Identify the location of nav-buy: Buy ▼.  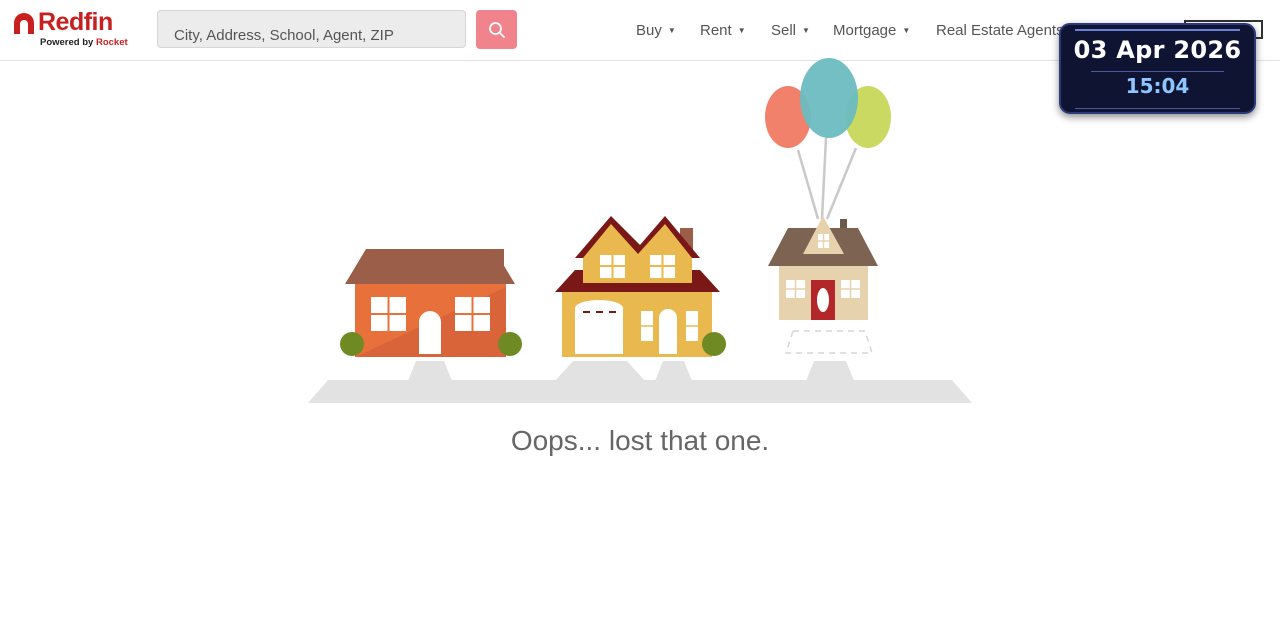
(656, 30).